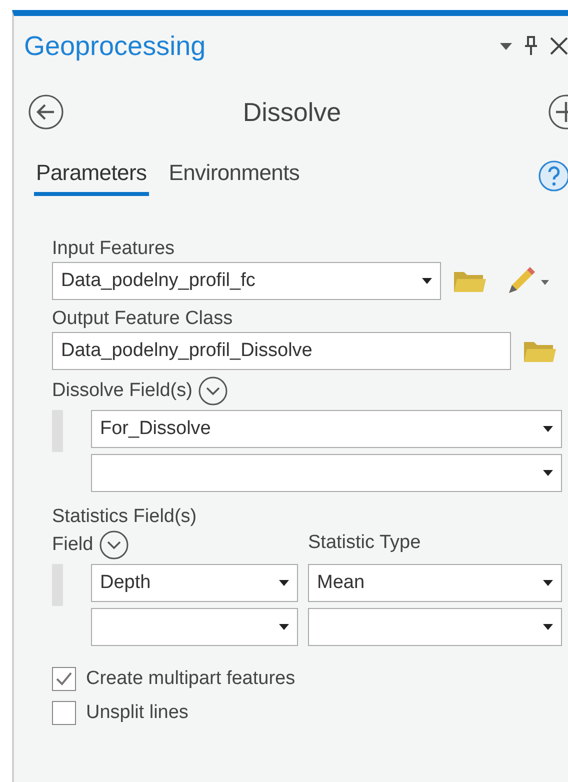 The image size is (568, 782). I want to click on field-label: Output Feature Class, so click(143, 319).